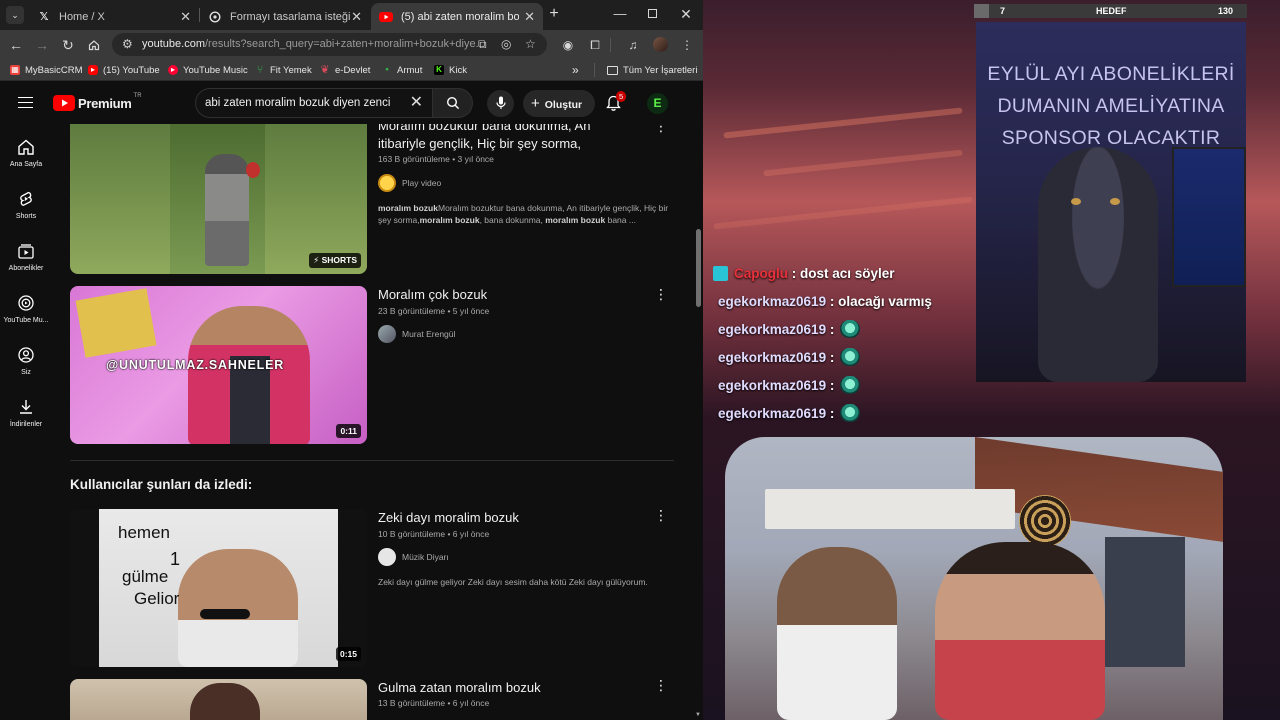  What do you see at coordinates (372, 460) in the screenshot?
I see `section-divider` at bounding box center [372, 460].